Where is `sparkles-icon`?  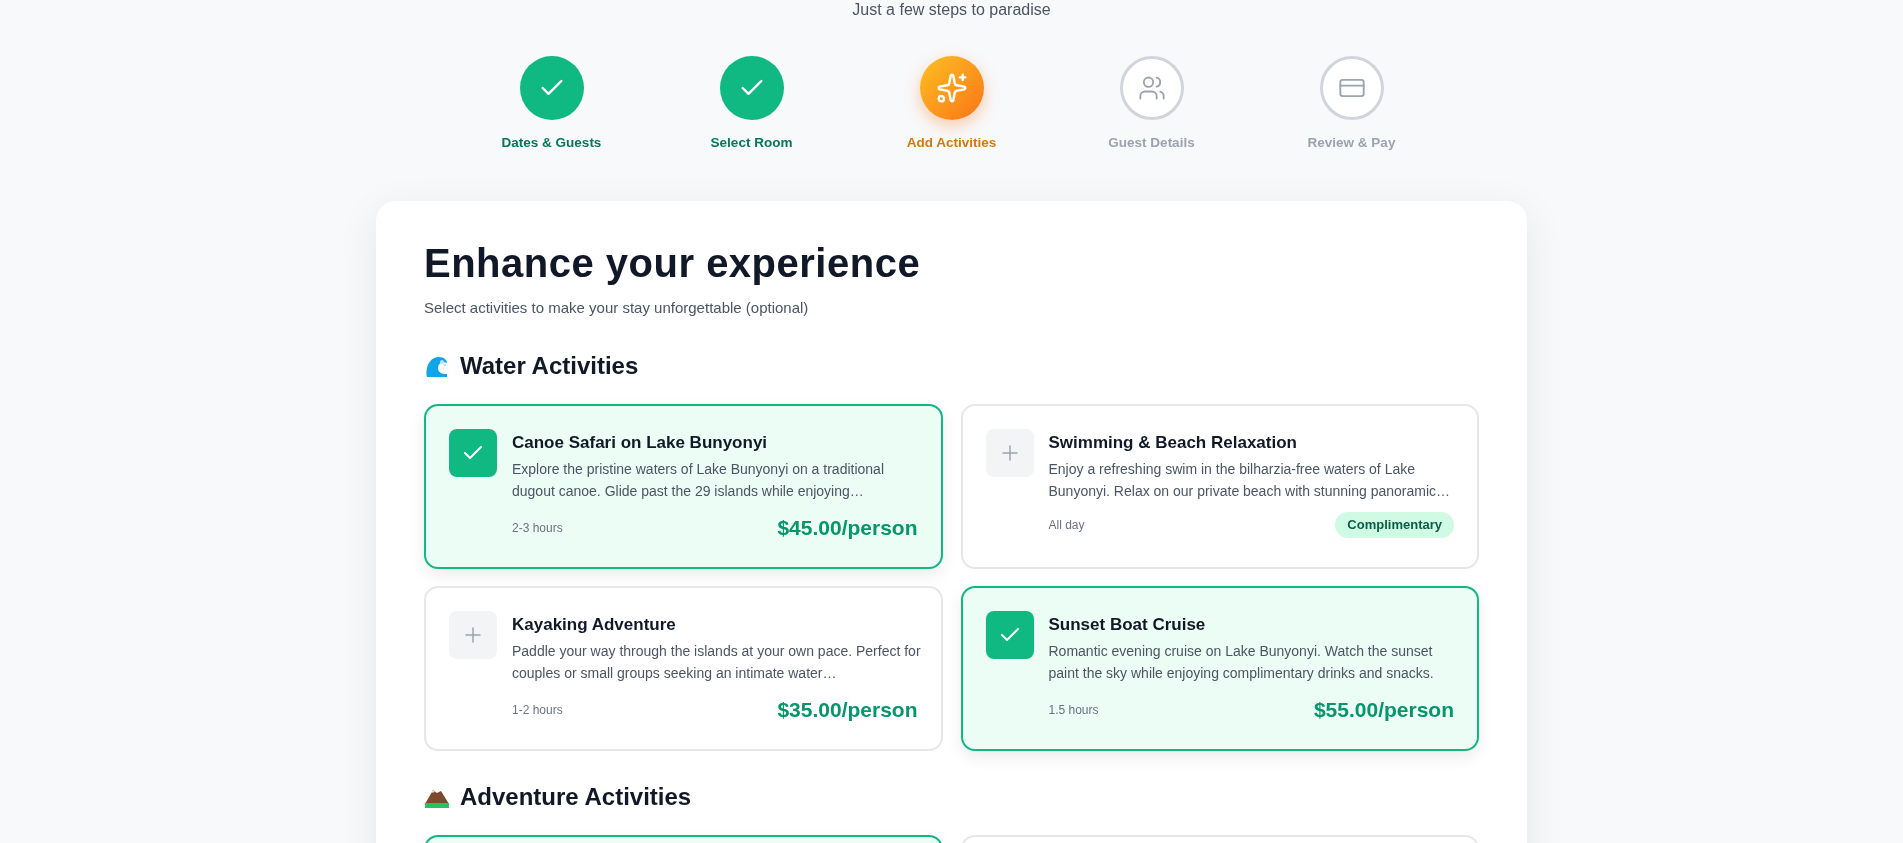 sparkles-icon is located at coordinates (951, 88).